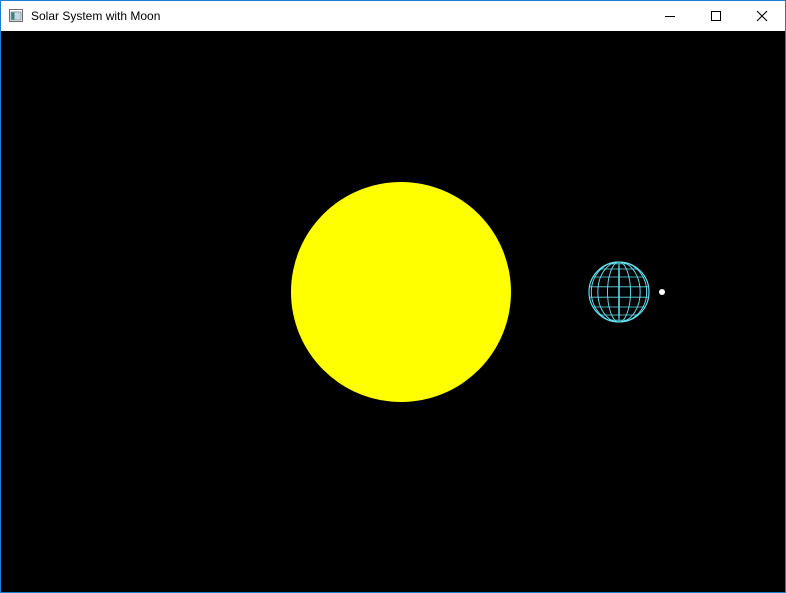 The width and height of the screenshot is (786, 593). Describe the element at coordinates (401, 292) in the screenshot. I see `sun` at that location.